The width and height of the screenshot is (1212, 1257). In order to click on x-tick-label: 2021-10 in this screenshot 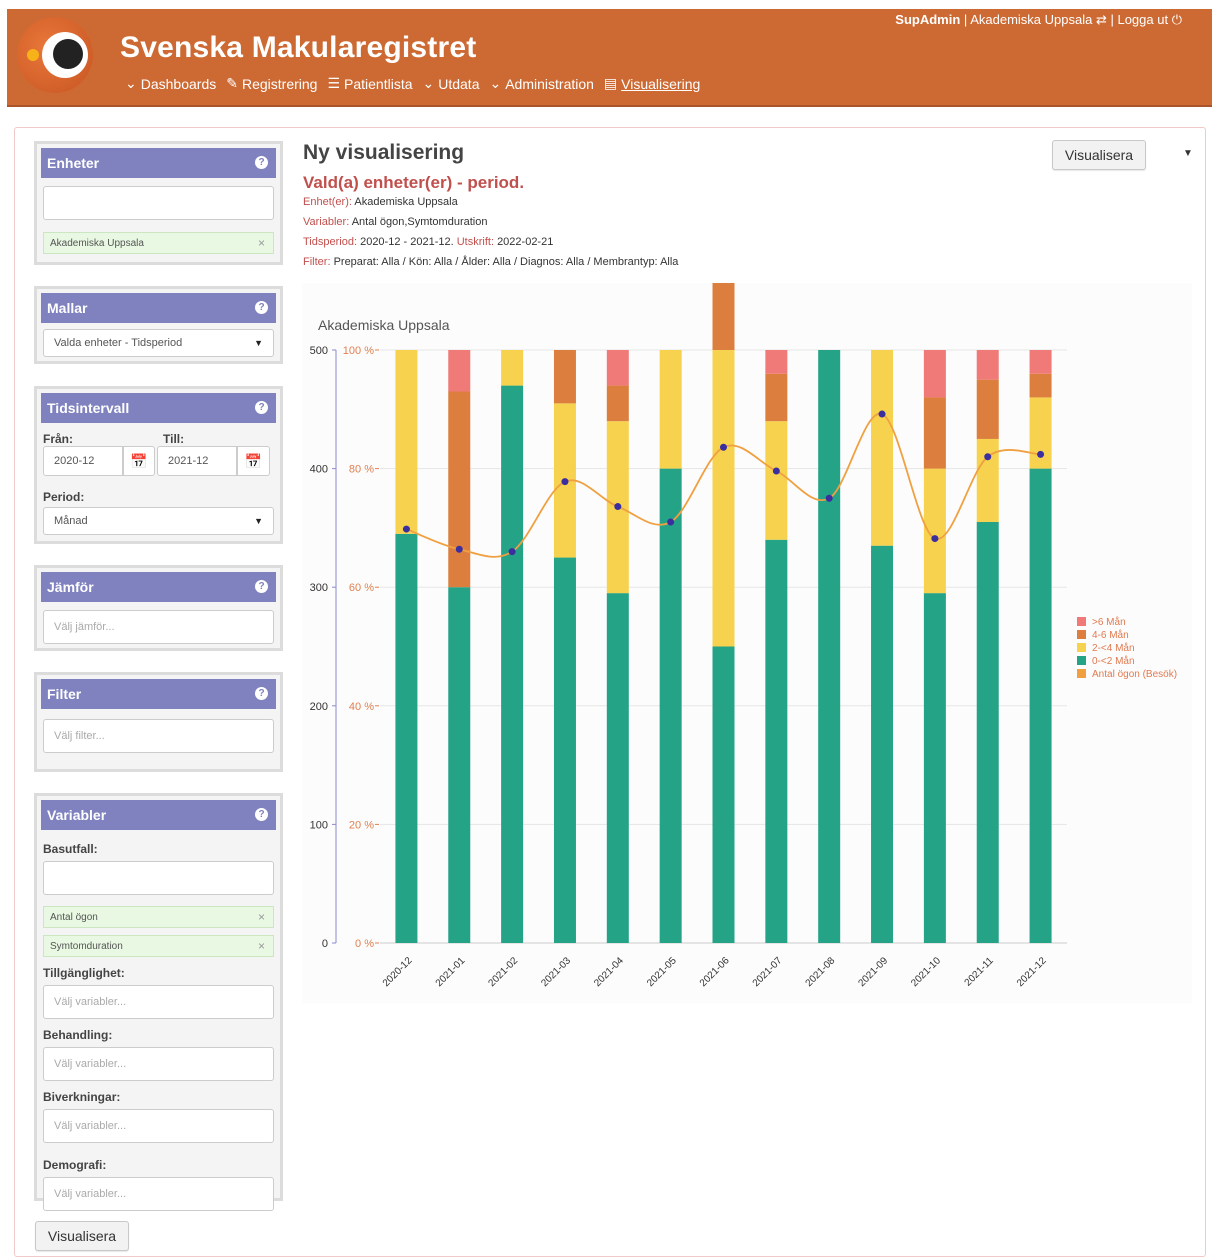, I will do `click(926, 972)`.